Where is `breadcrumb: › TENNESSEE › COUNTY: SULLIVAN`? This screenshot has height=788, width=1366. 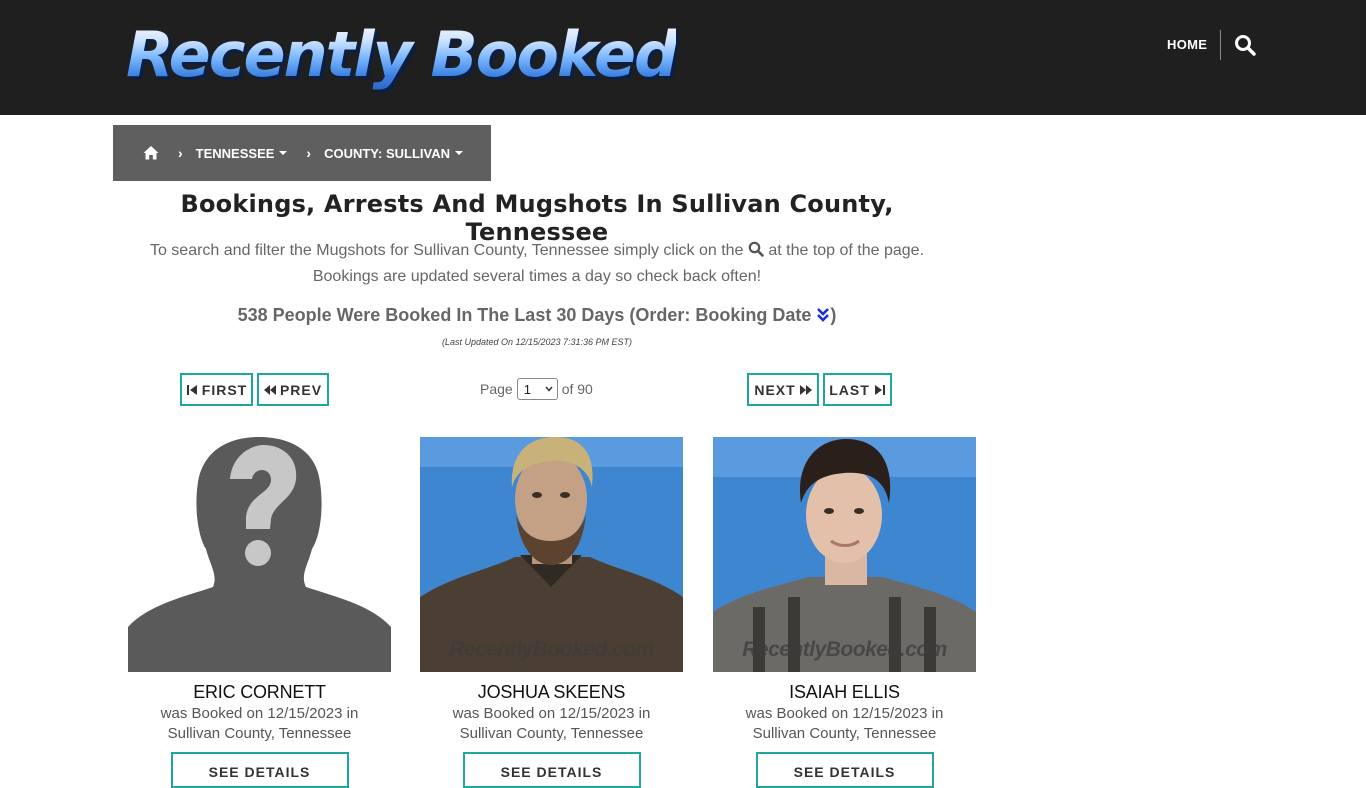 breadcrumb: › TENNESSEE › COUNTY: SULLIVAN is located at coordinates (302, 153).